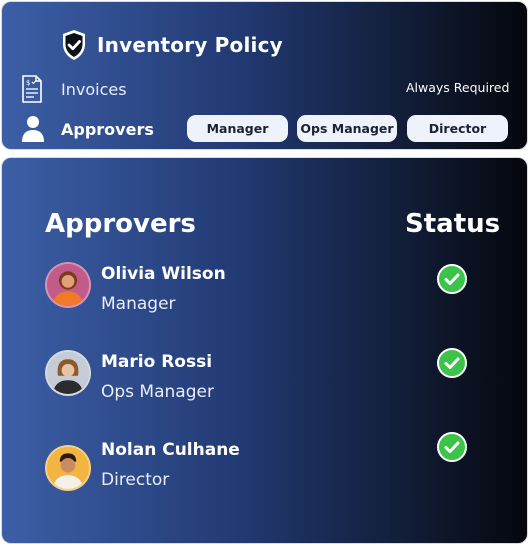 The width and height of the screenshot is (530, 545). What do you see at coordinates (190, 45) in the screenshot?
I see `policy-title: Inventory Policy` at bounding box center [190, 45].